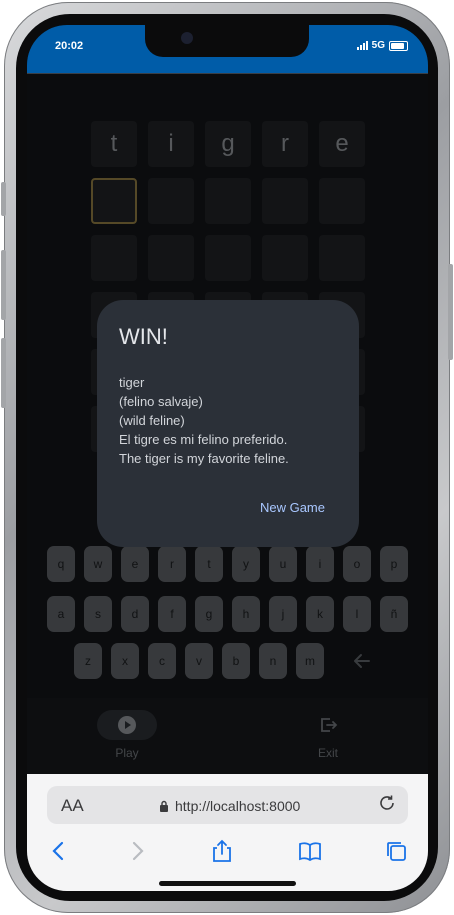 This screenshot has height=915, width=454. Describe the element at coordinates (450, 312) in the screenshot. I see `phone-power-button` at that location.